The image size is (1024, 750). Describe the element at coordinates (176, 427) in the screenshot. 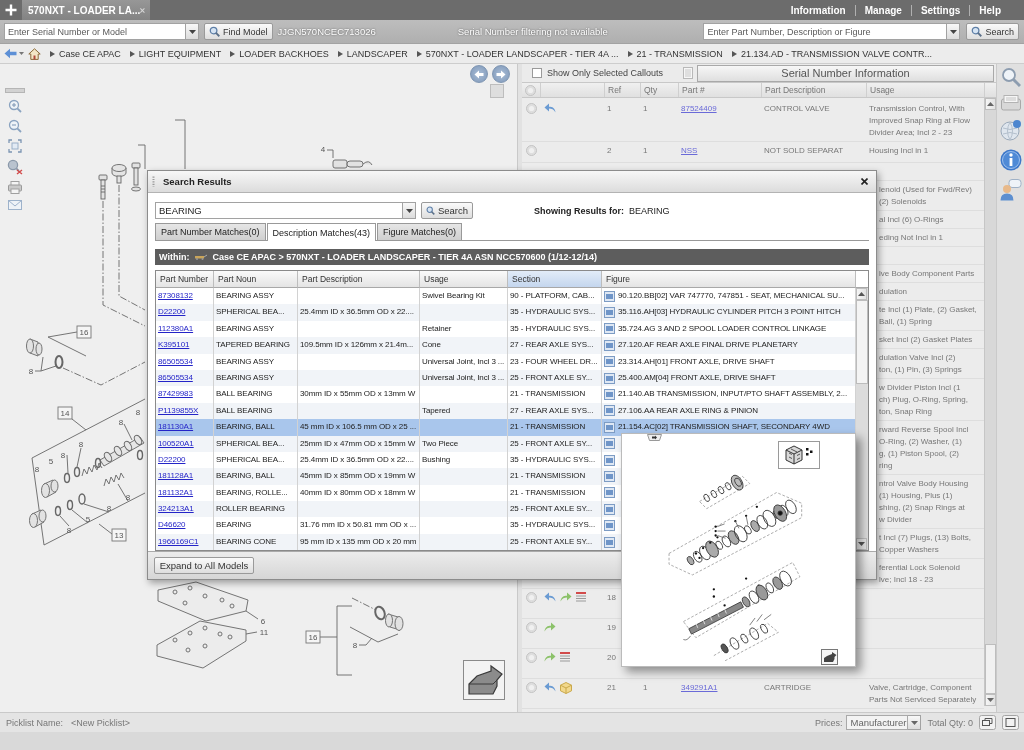

I see `part-number-link: 181130A1` at that location.